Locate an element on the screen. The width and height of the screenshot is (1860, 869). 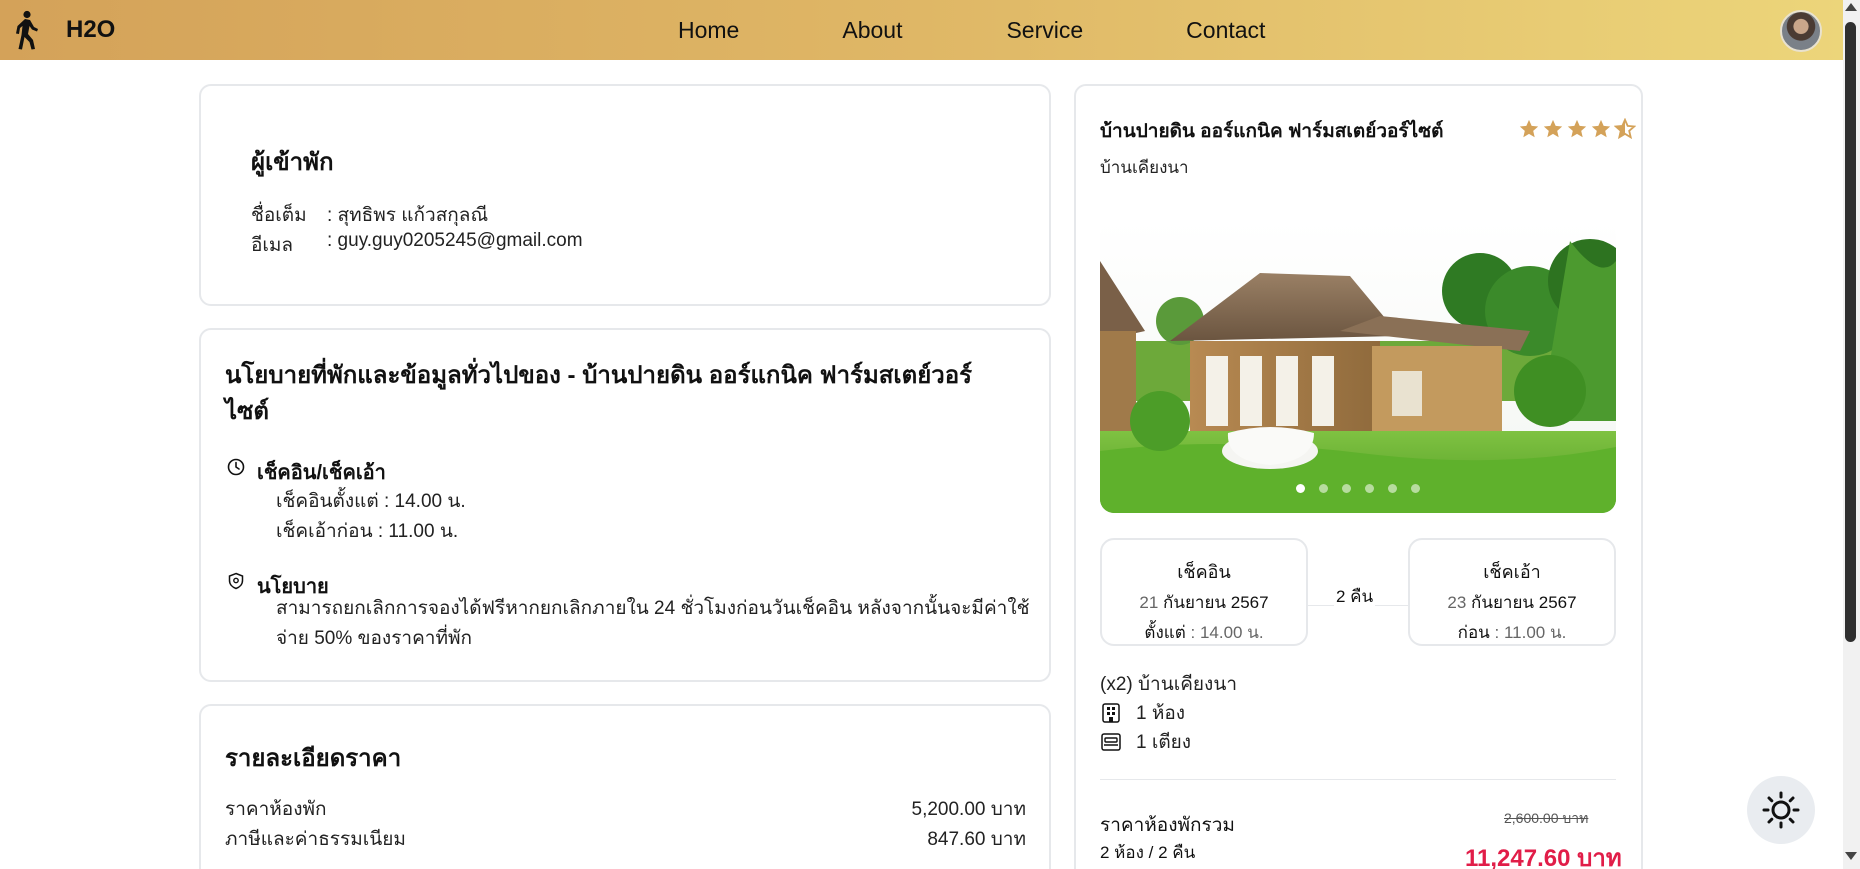
nav-home-link: Home is located at coordinates (708, 30).